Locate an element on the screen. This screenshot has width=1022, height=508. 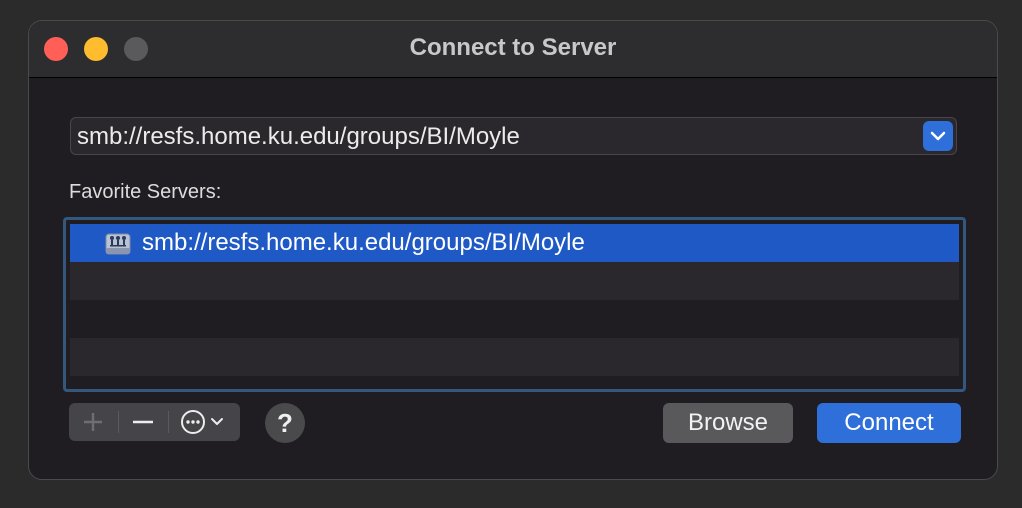
add-server-button is located at coordinates (93, 422).